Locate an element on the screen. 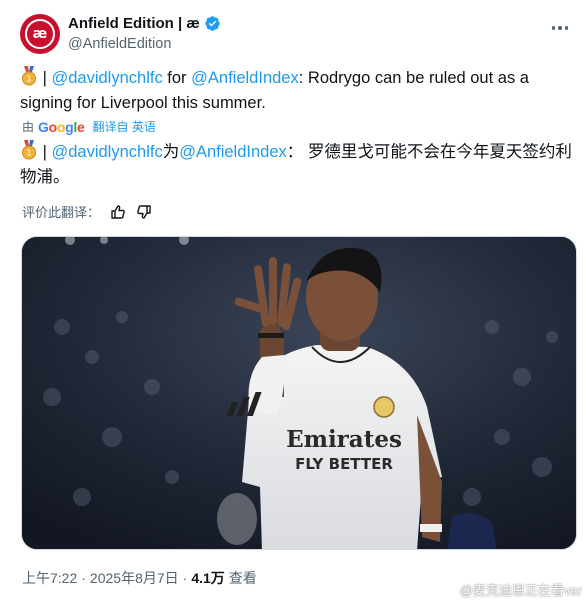 Image resolution: width=586 pixels, height=606 pixels. avatar: æ is located at coordinates (40, 34).